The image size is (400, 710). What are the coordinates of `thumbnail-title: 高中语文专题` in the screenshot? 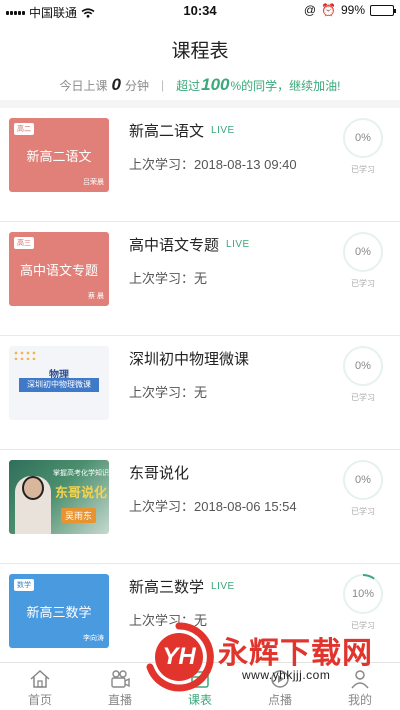 It's located at (58, 270).